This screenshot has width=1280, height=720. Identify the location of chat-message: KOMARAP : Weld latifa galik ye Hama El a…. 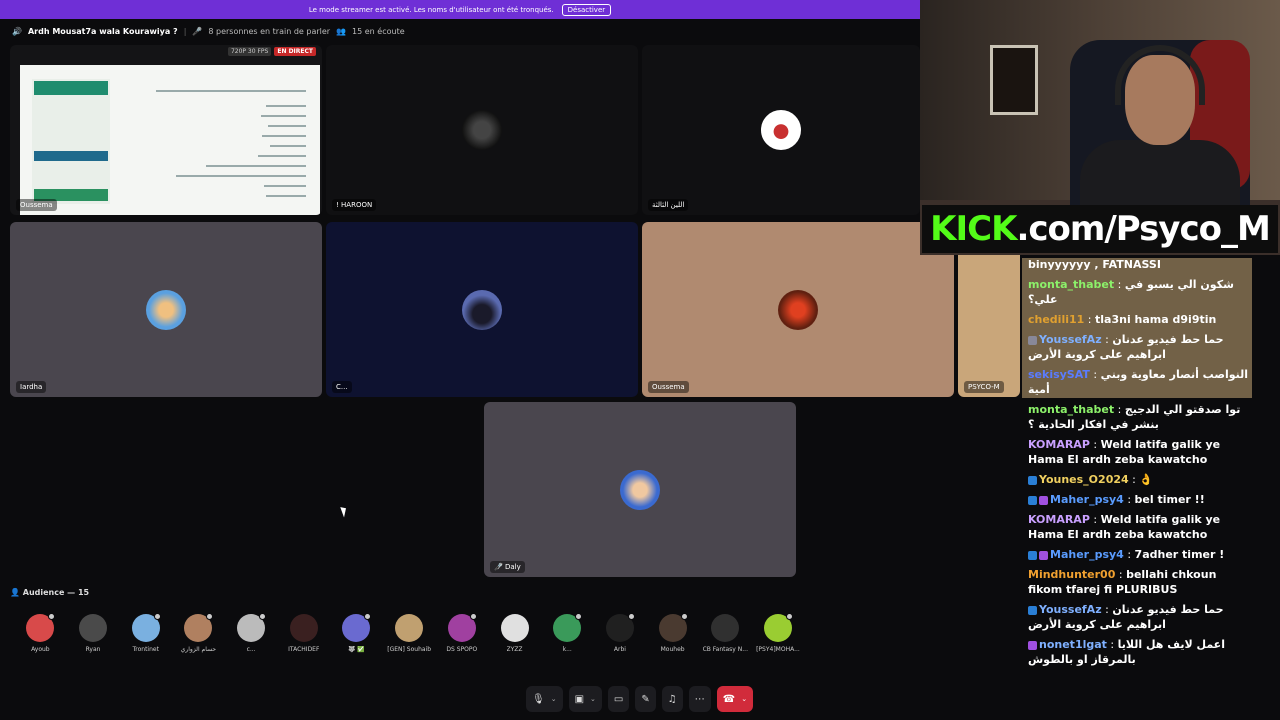
(1124, 452).